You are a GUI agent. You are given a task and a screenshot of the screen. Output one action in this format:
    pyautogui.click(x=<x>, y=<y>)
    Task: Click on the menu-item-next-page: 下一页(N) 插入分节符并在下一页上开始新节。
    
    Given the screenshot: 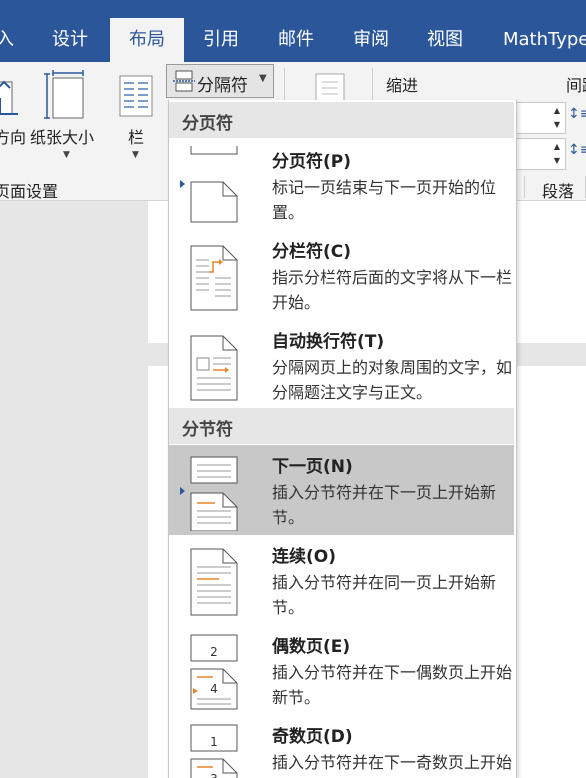 What is the action you would take?
    pyautogui.click(x=341, y=490)
    